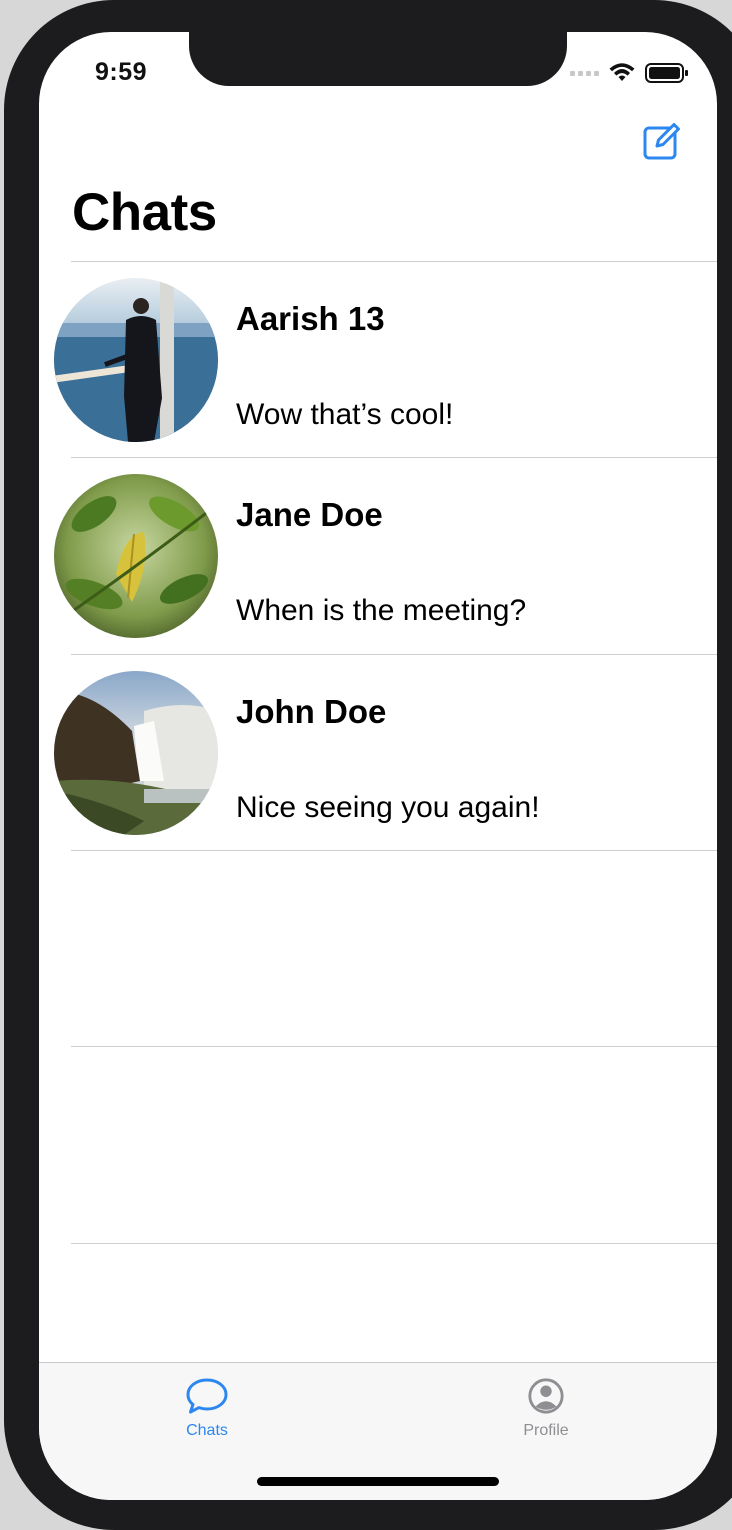  Describe the element at coordinates (121, 72) in the screenshot. I see `status-time: 9:59` at that location.